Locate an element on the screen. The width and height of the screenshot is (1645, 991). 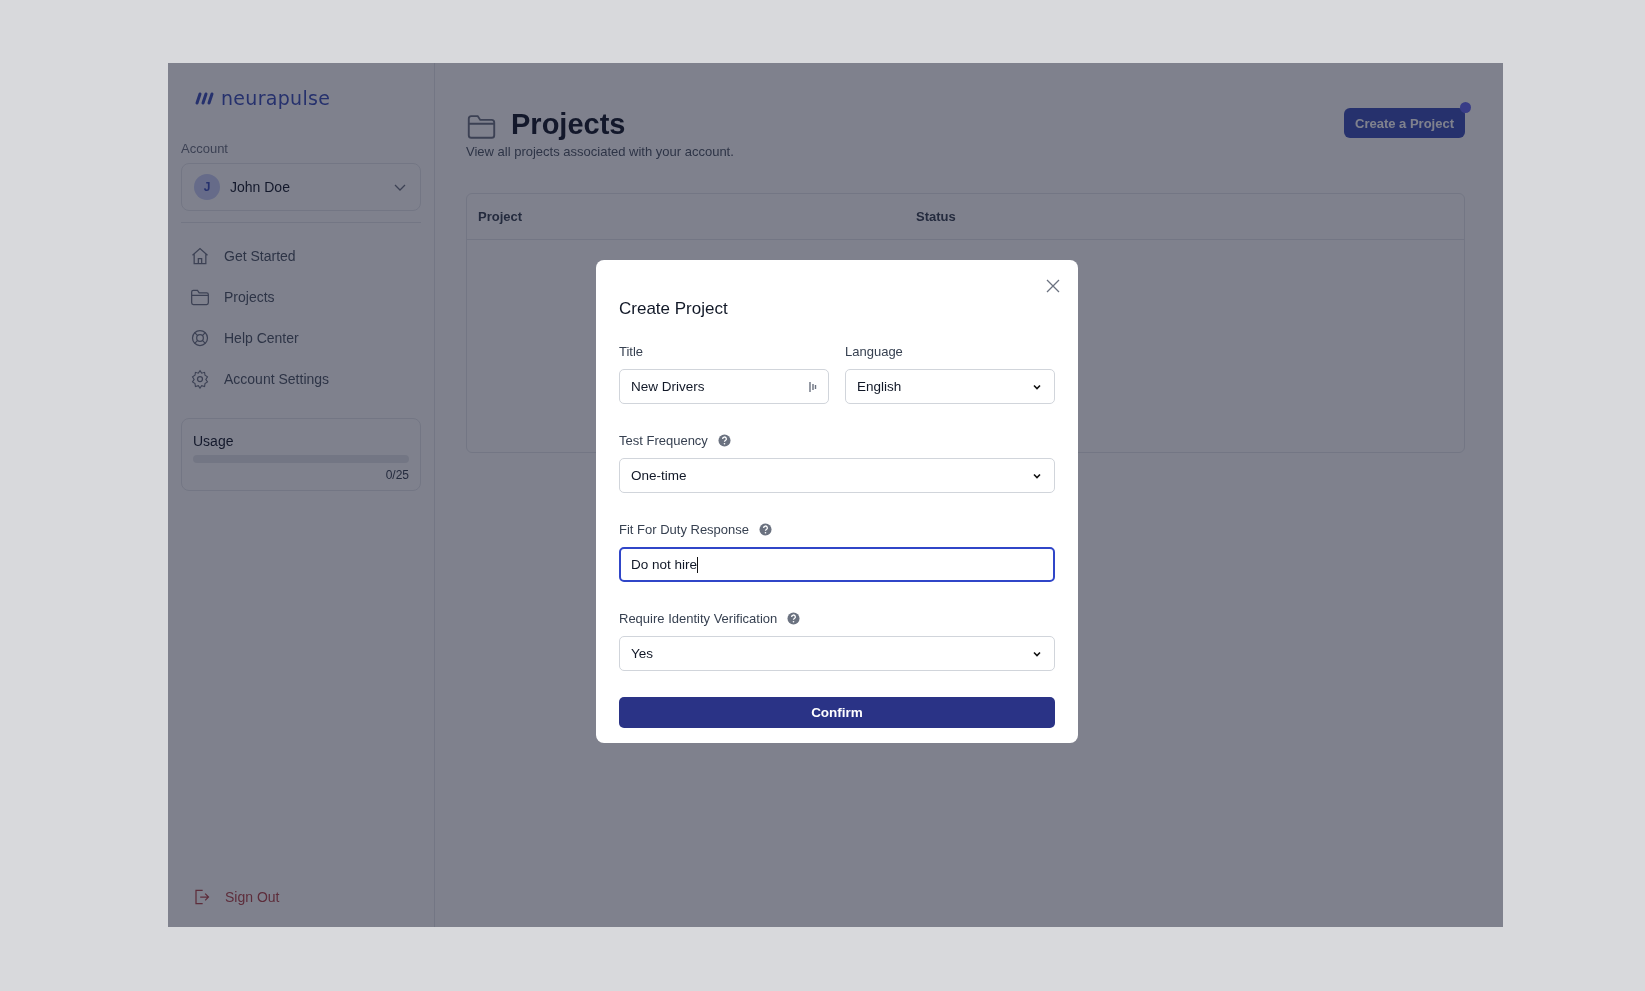
page-subtitle: View all projects associated with your account. is located at coordinates (600, 151).